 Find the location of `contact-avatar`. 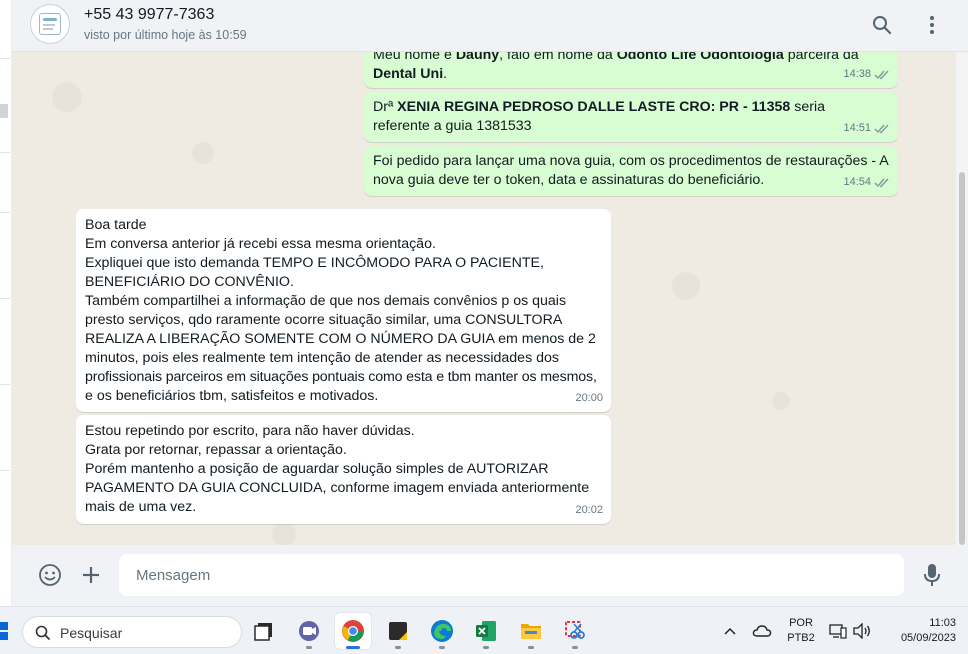

contact-avatar is located at coordinates (50, 24).